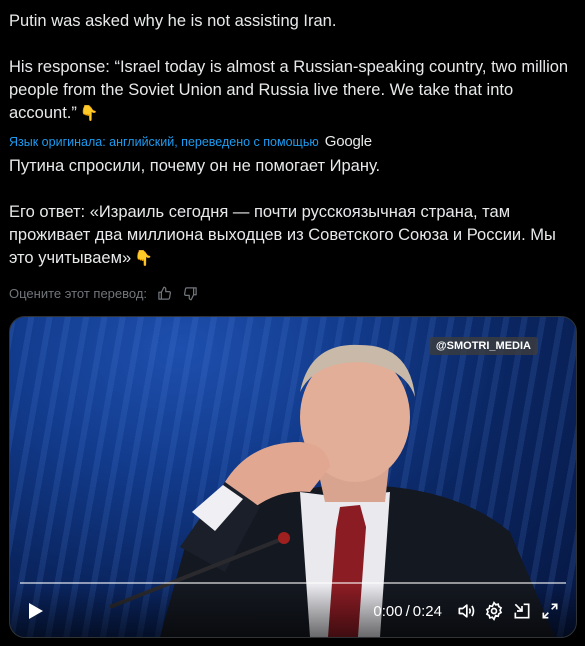 Image resolution: width=585 pixels, height=646 pixels. I want to click on video-progress-bar, so click(293, 583).